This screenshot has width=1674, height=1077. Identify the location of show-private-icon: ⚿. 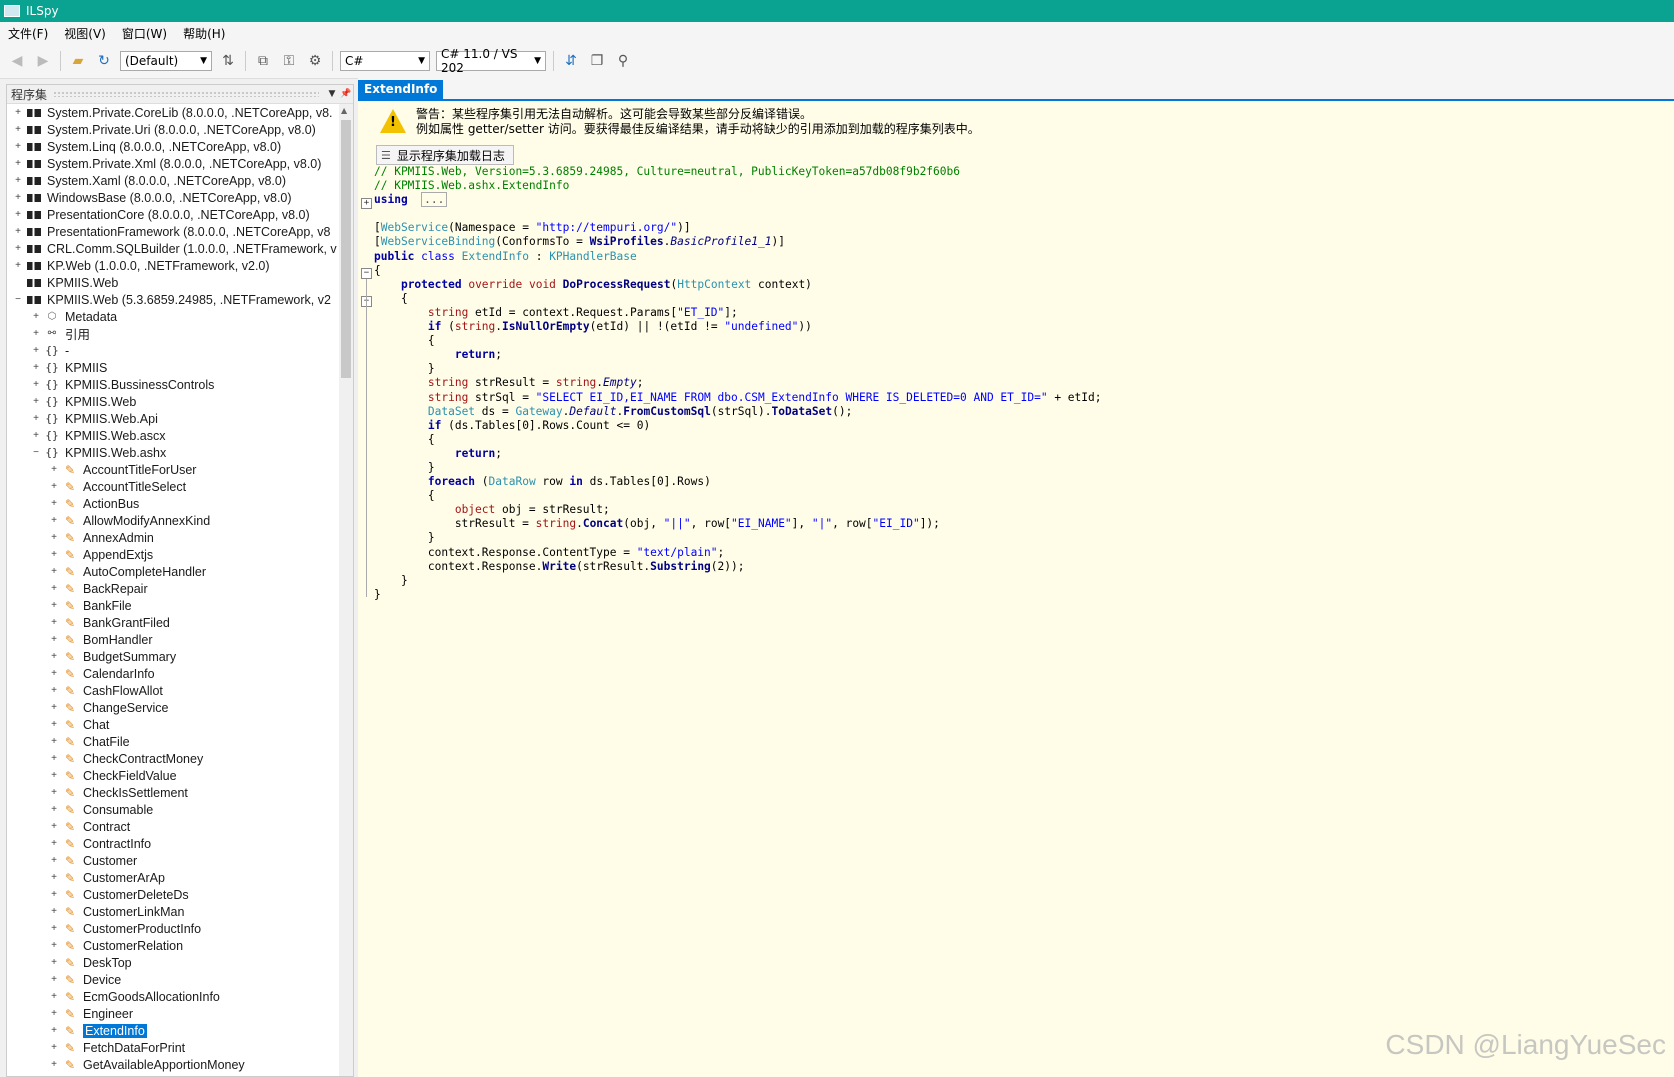
(289, 61).